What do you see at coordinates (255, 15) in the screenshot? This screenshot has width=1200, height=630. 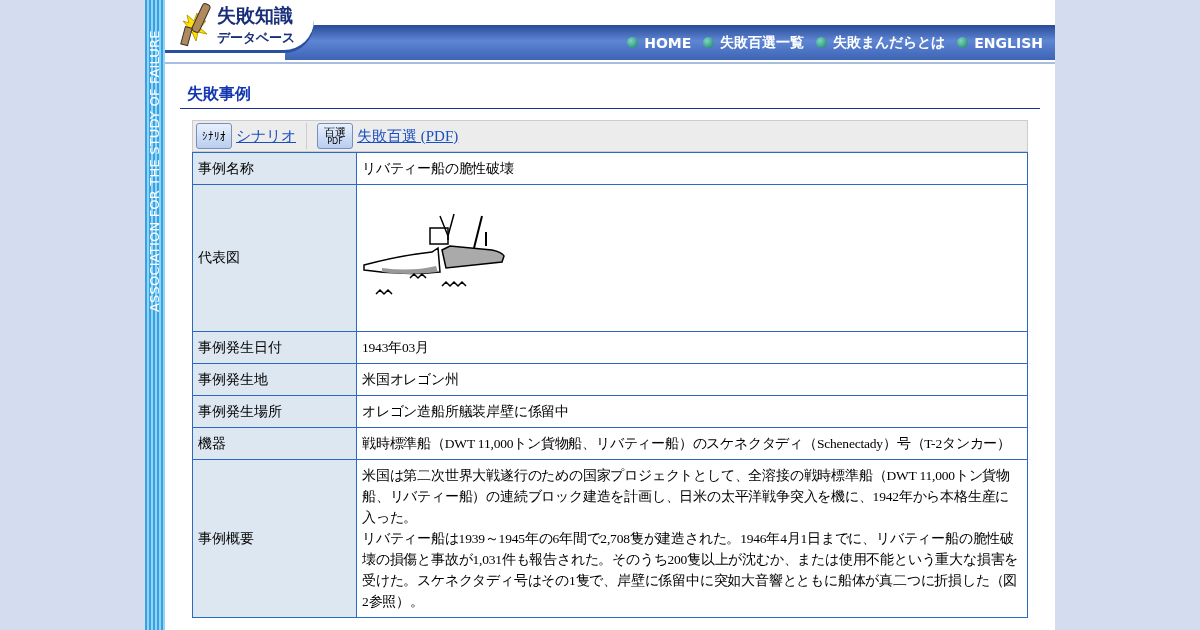 I see `logo-title: 失敗知識` at bounding box center [255, 15].